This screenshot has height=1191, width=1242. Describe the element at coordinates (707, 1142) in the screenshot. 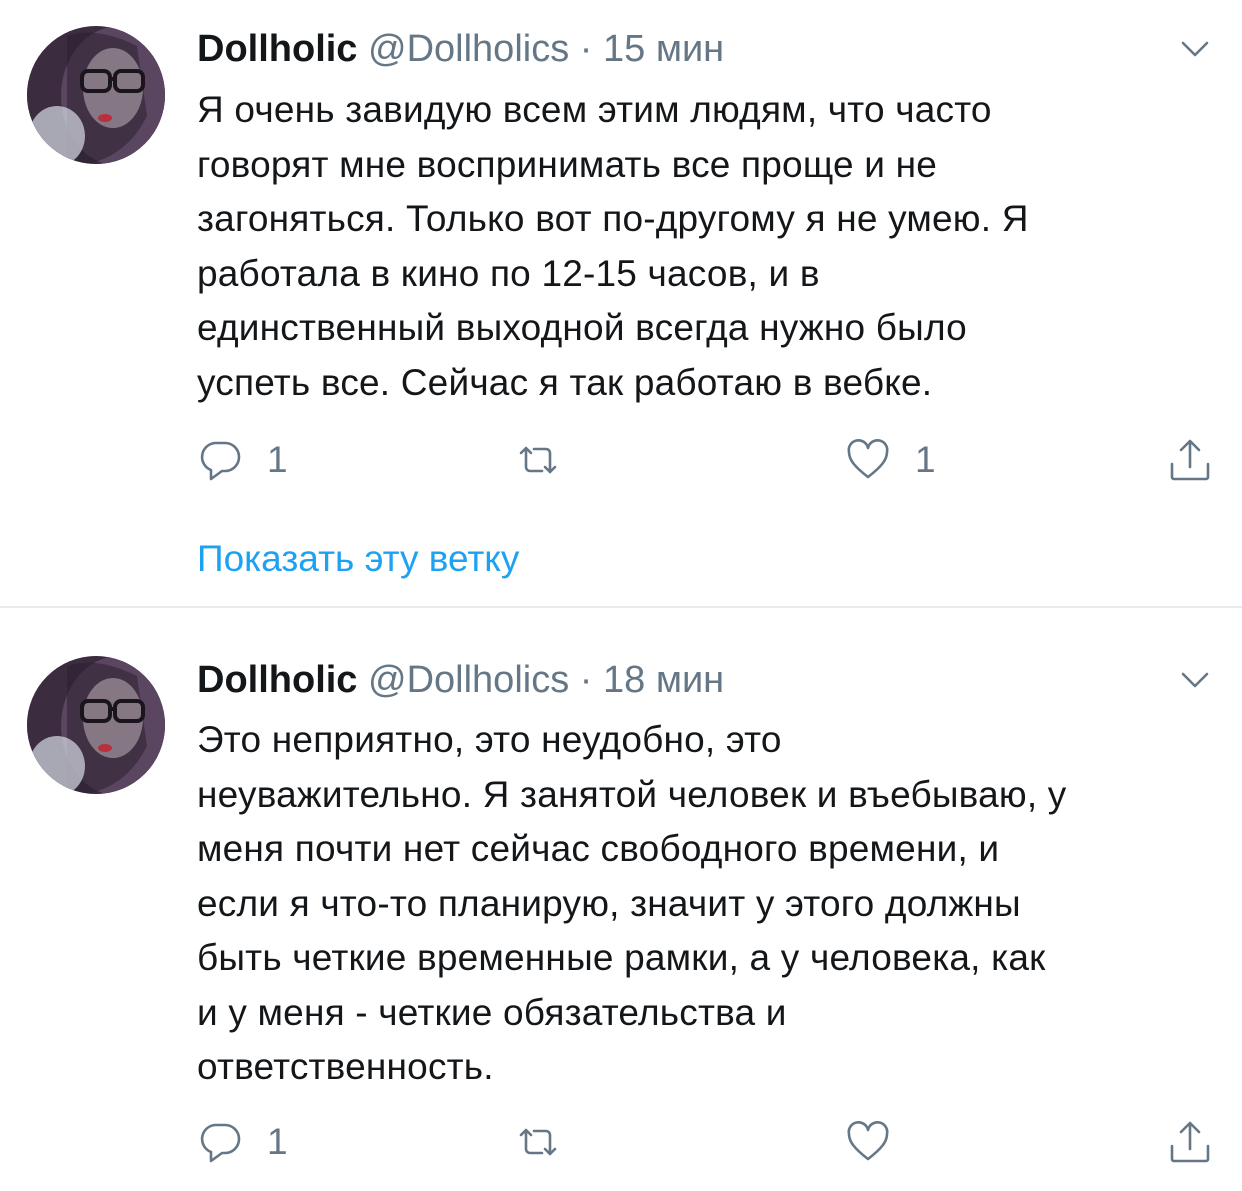

I see `tweet-actions: 1` at that location.